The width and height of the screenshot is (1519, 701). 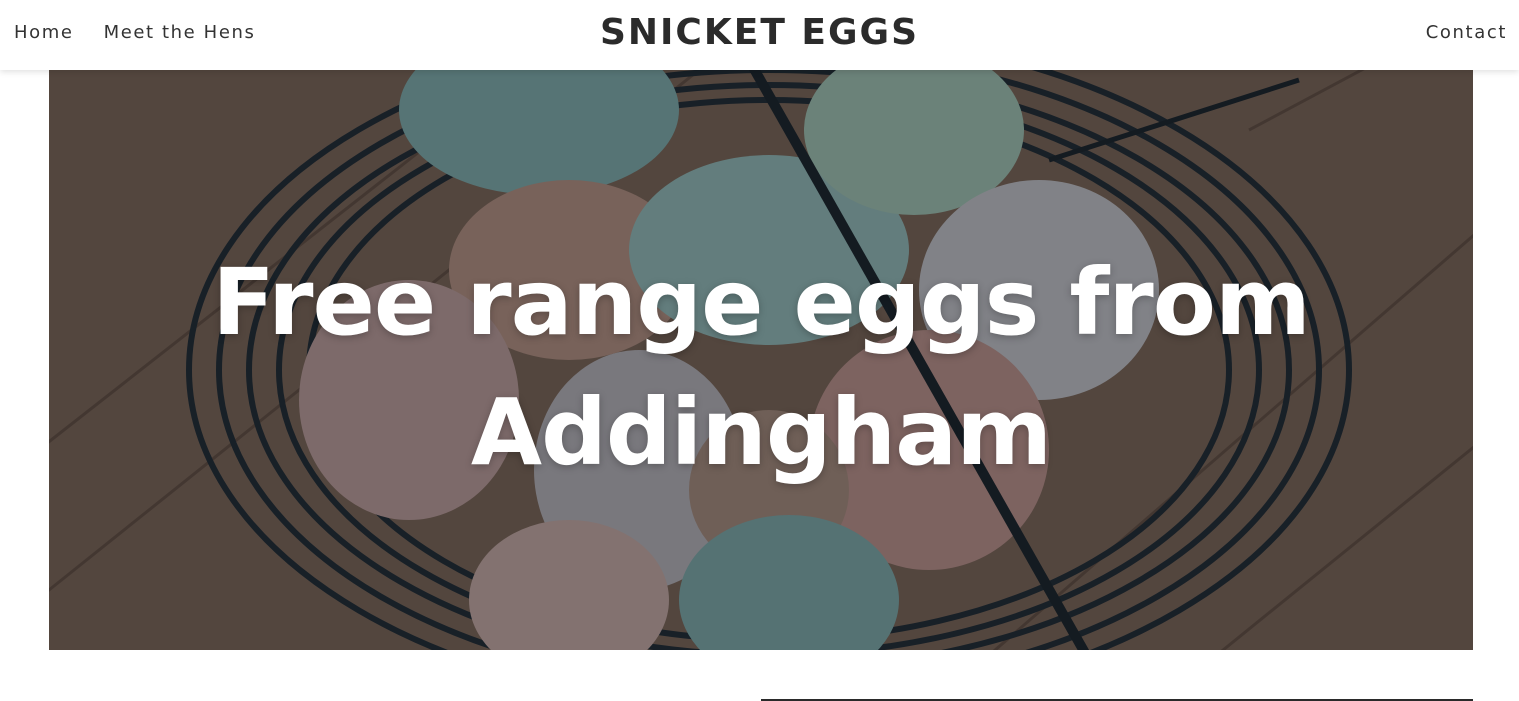 I want to click on secondary-nav: Contact, so click(x=1466, y=32).